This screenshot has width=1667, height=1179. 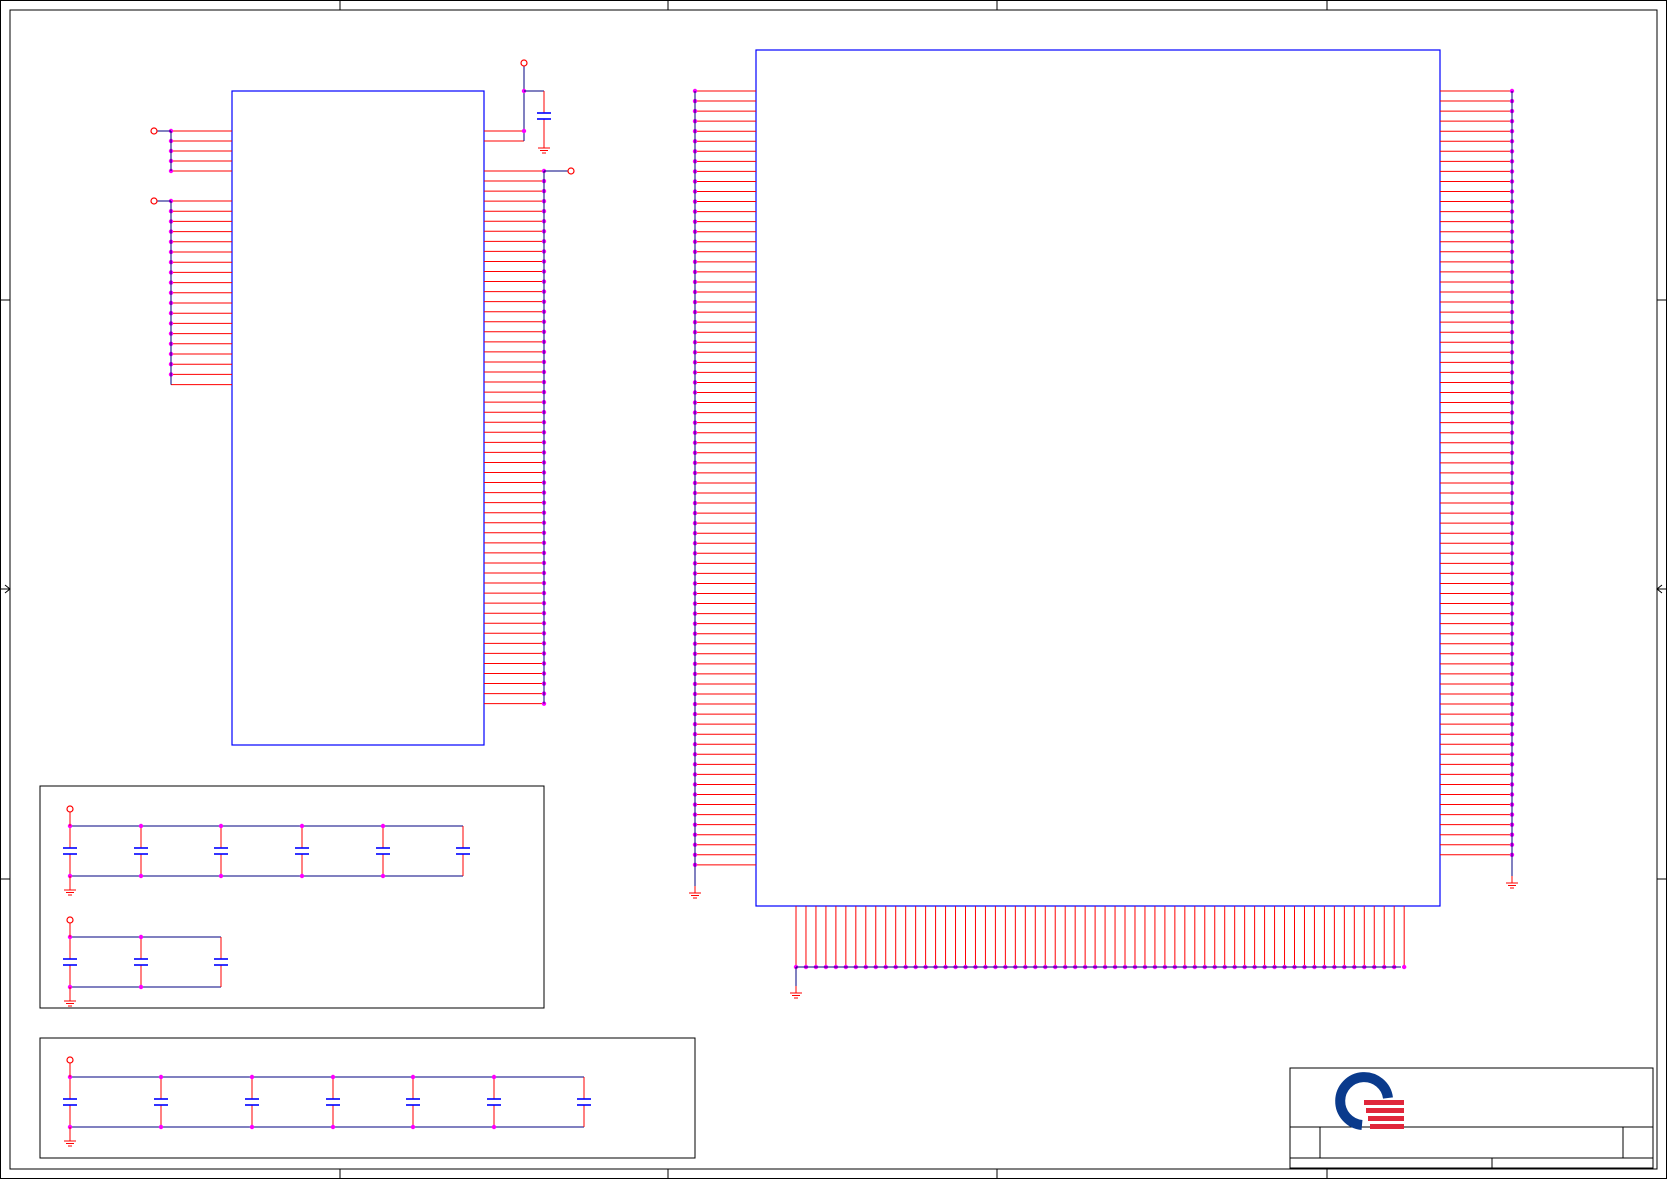 I want to click on center-arrow-left-icon, so click(x=6, y=589).